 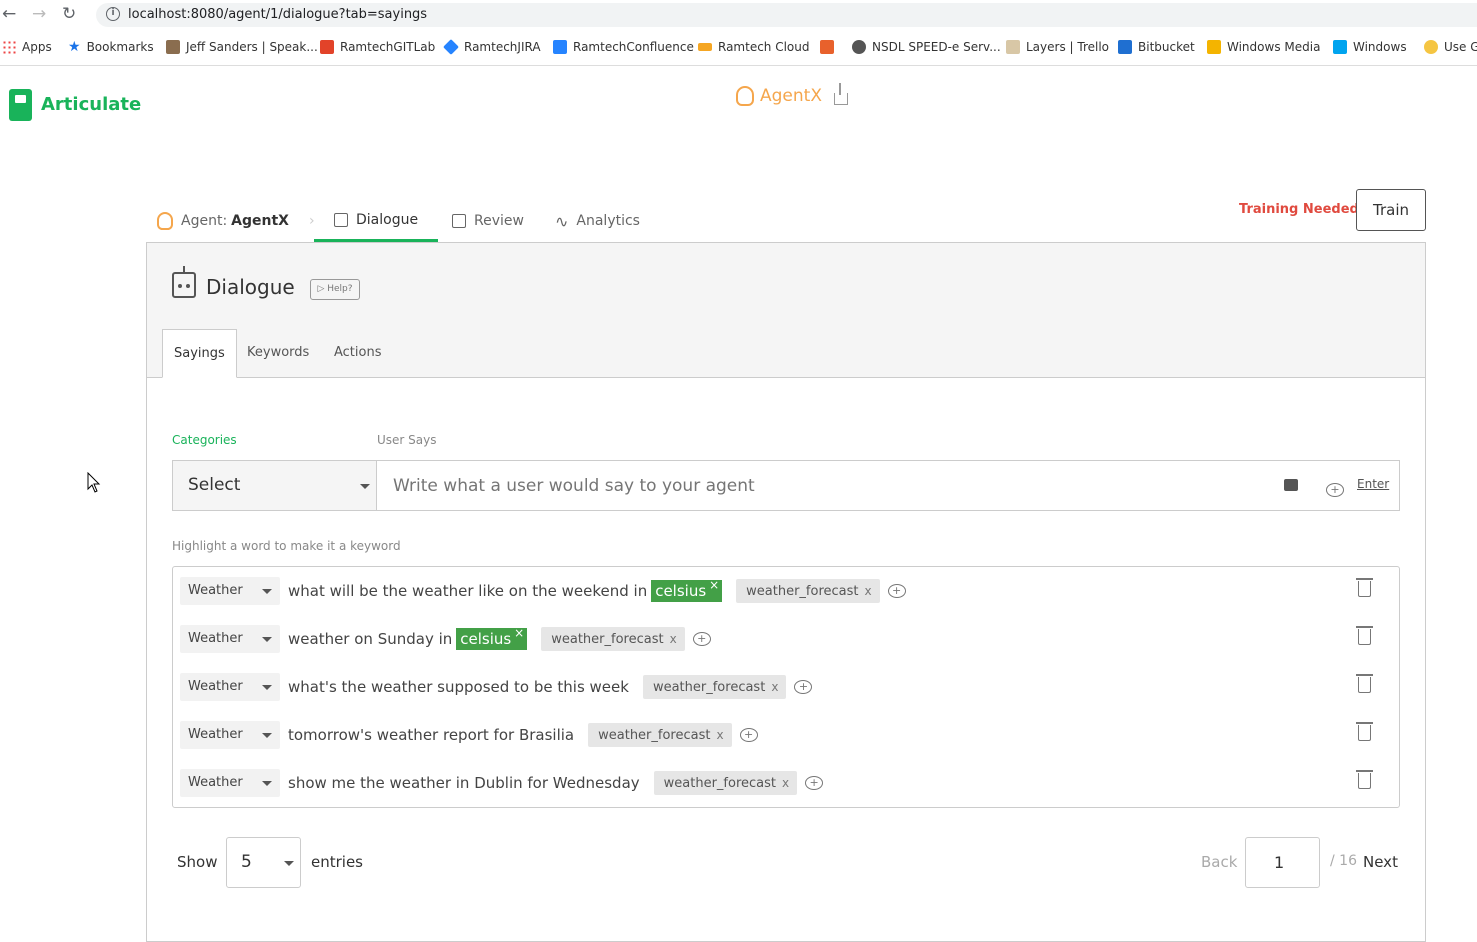 What do you see at coordinates (327, 47) in the screenshot?
I see `gitlab-icon` at bounding box center [327, 47].